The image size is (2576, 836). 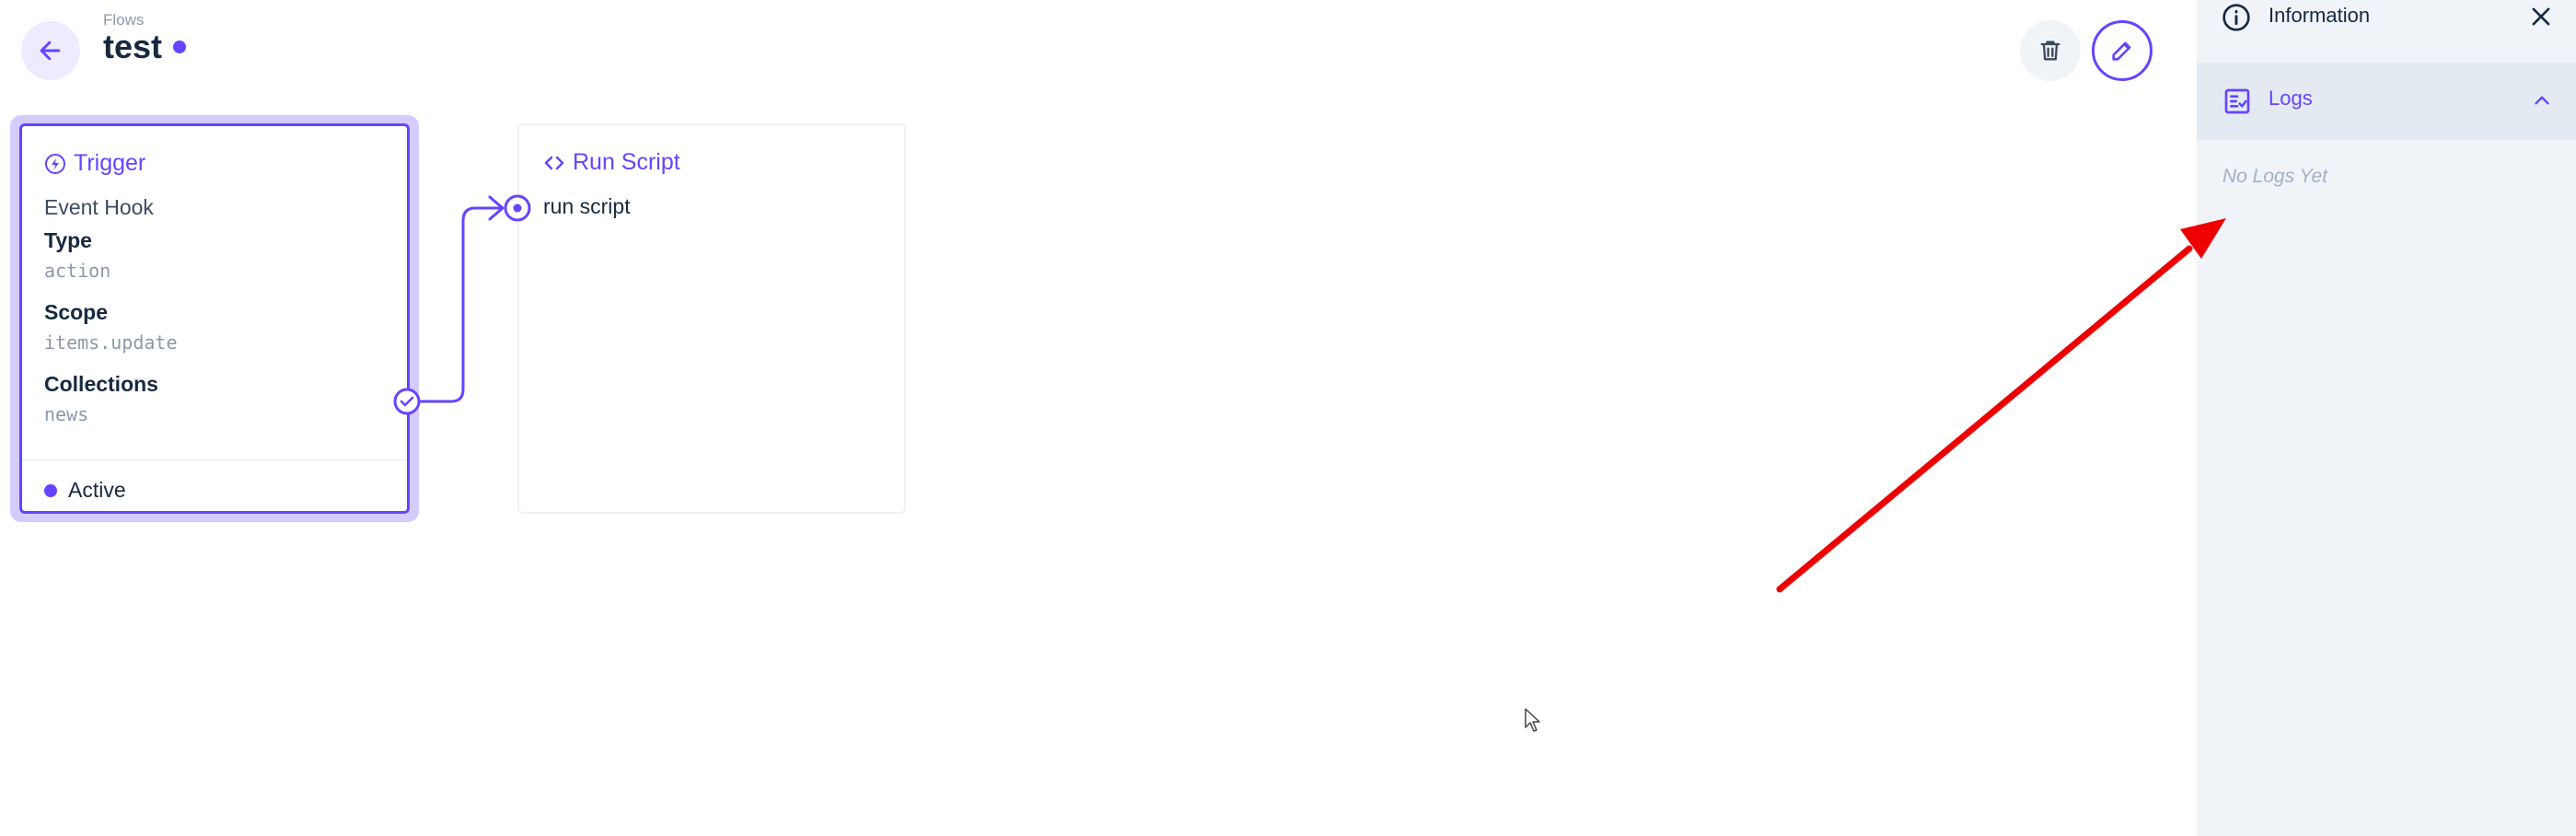 I want to click on mouse-pointer-icon, so click(x=1532, y=720).